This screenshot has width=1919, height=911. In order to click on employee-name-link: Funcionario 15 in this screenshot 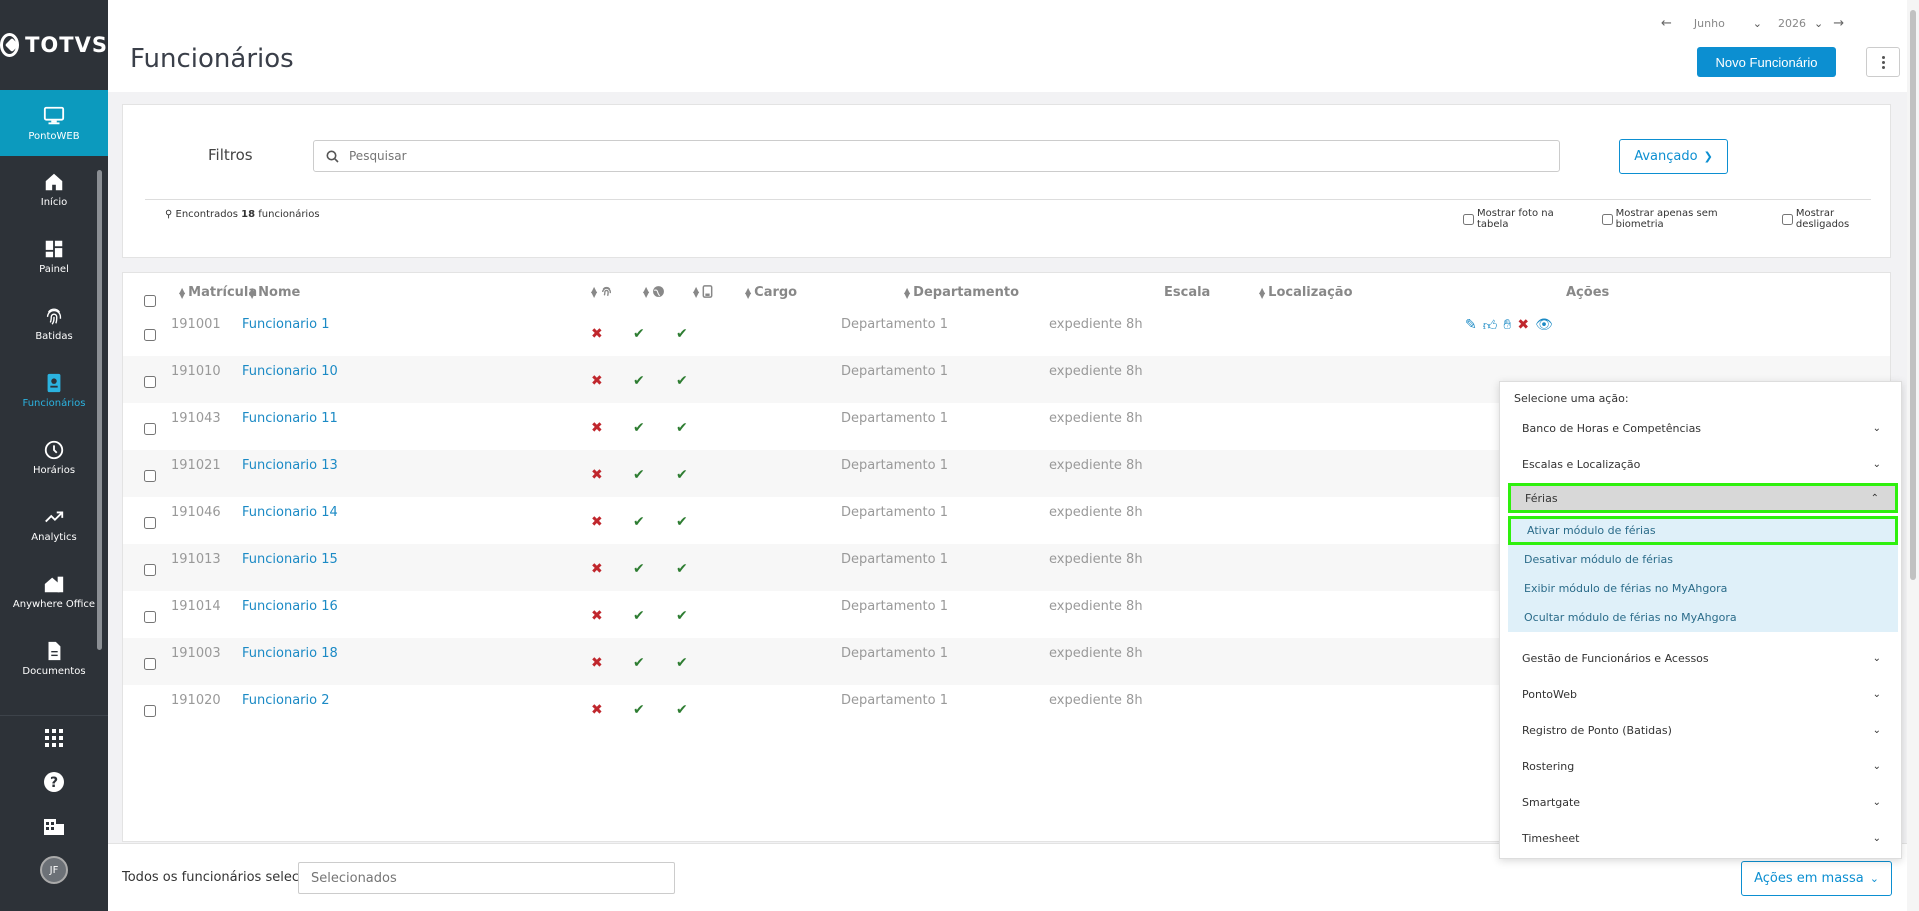, I will do `click(290, 559)`.